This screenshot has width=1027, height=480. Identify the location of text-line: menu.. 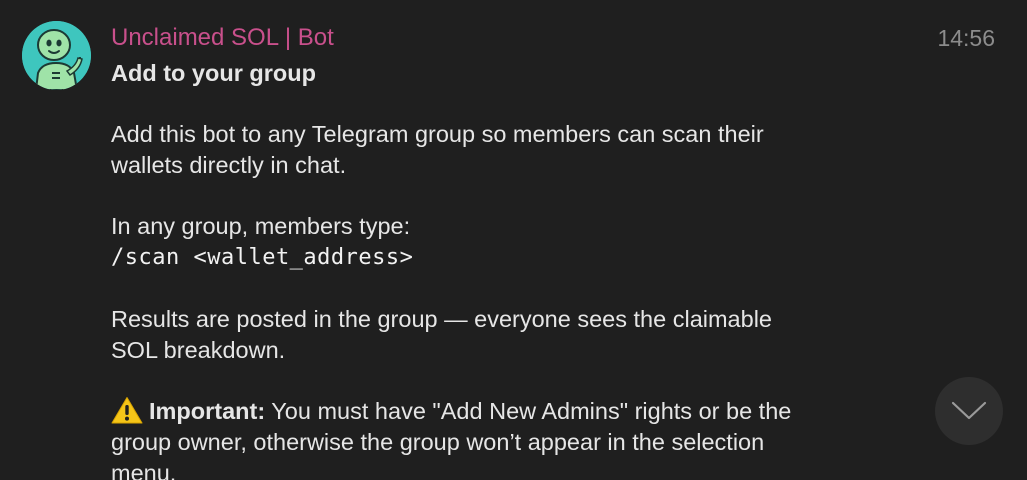
(144, 470).